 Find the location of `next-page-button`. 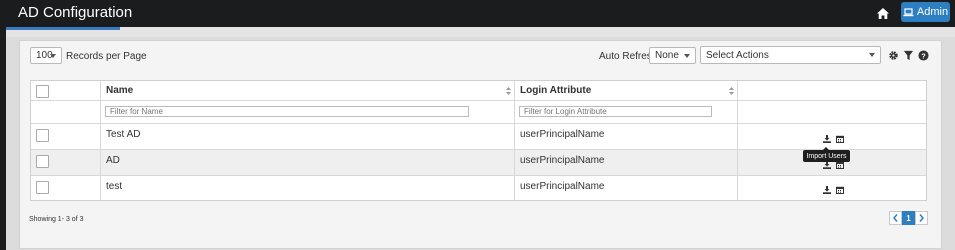

next-page-button is located at coordinates (921, 218).